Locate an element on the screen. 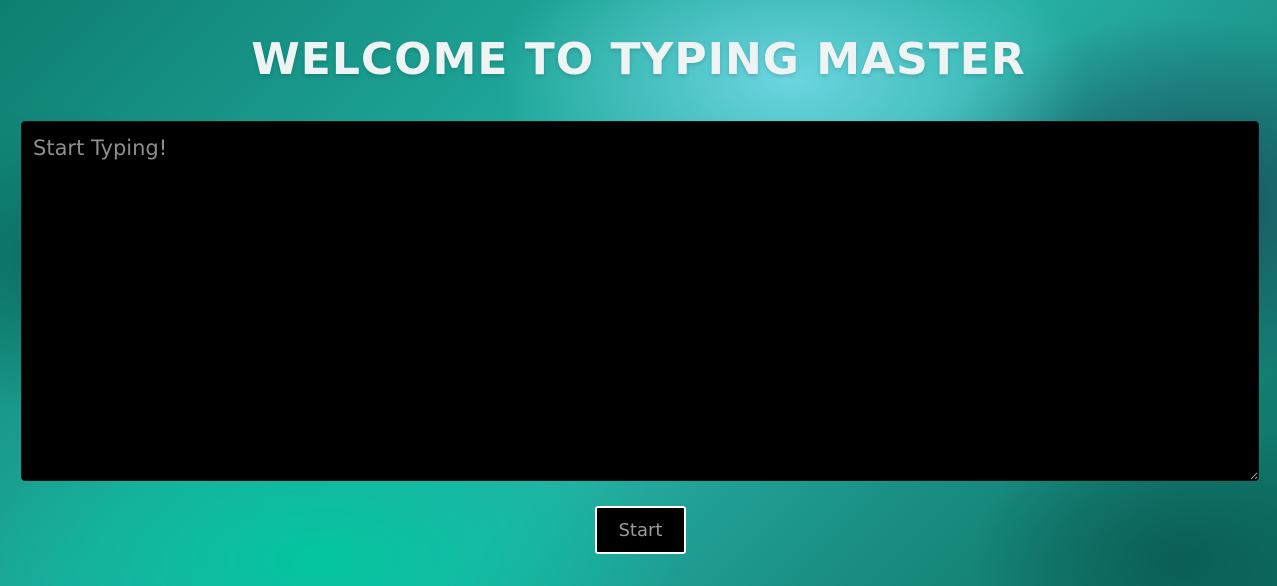  page-title: WELCOME TO TYPING MASTER is located at coordinates (638, 59).